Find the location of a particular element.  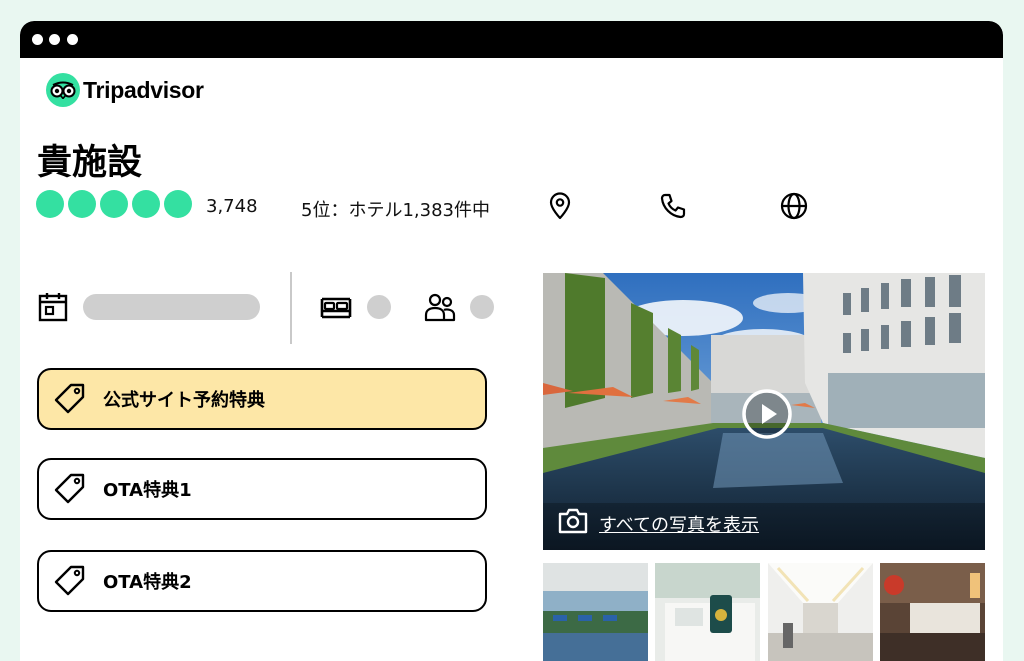

offer-label: 公式サイト予約特典 is located at coordinates (184, 400).